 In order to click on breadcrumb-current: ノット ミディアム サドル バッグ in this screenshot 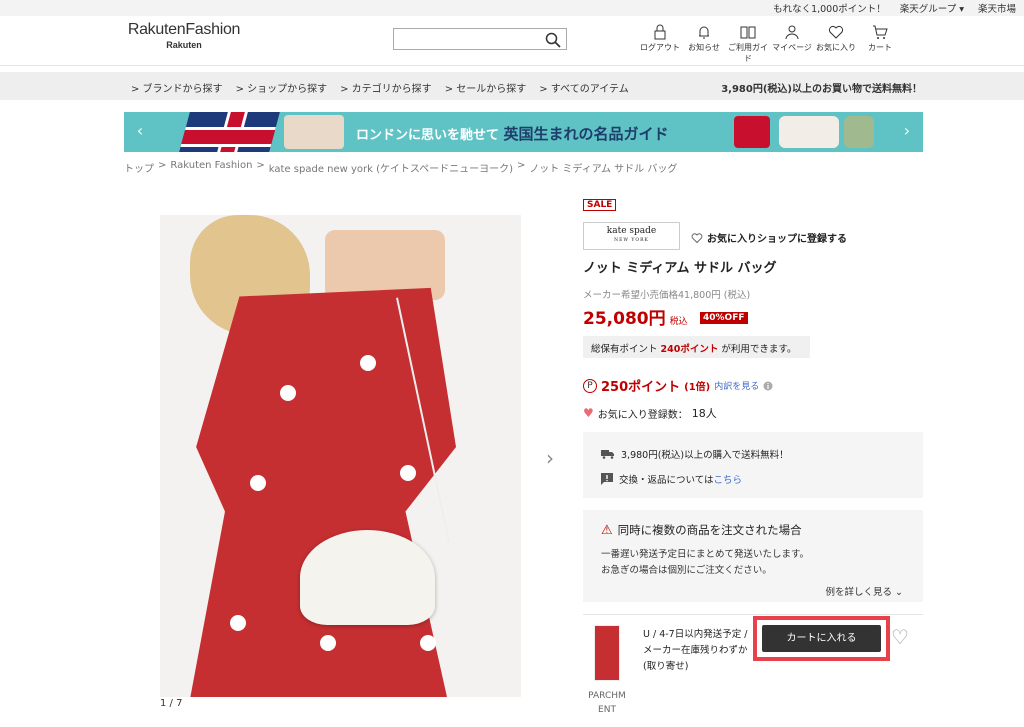, I will do `click(603, 169)`.